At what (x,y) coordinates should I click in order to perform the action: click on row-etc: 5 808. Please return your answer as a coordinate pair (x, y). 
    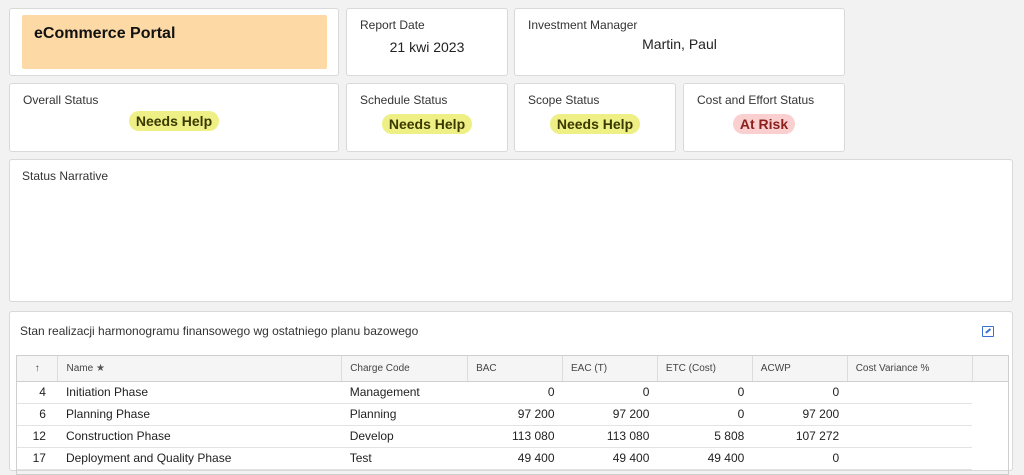
    Looking at the image, I should click on (705, 436).